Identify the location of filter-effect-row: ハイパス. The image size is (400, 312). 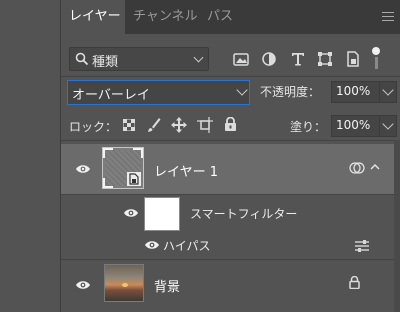
(230, 245).